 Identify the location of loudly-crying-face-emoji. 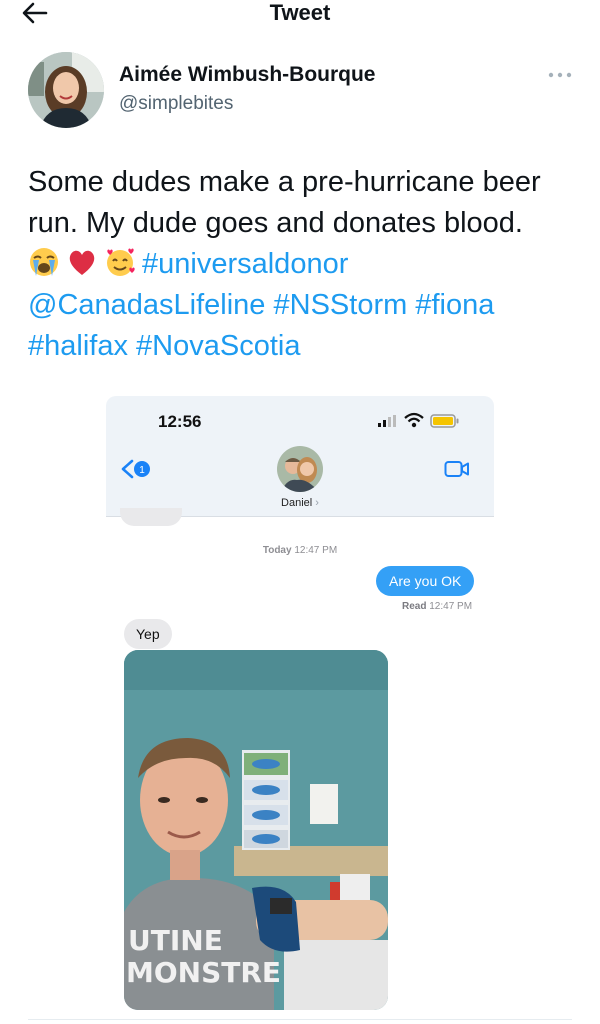
(44, 262).